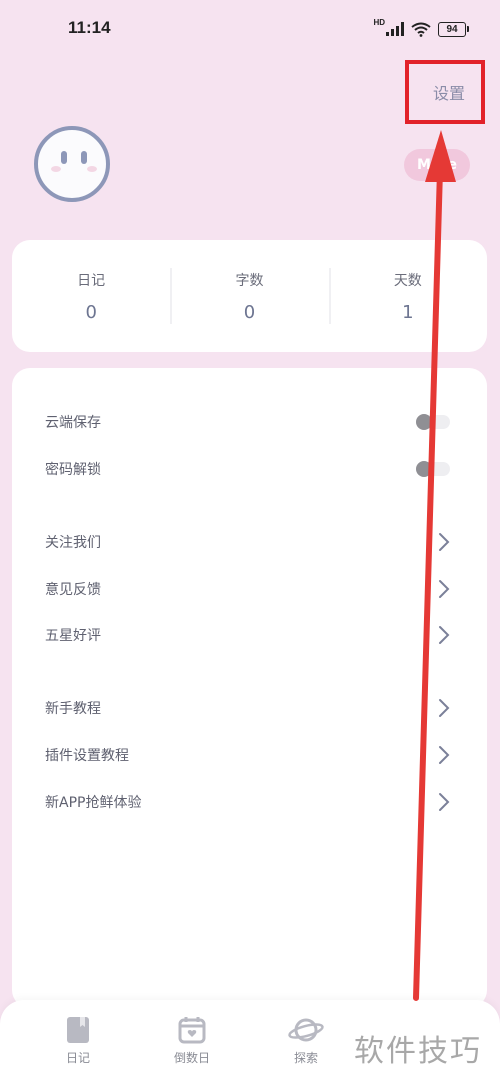 The height and width of the screenshot is (1084, 500). I want to click on calendar-icon, so click(192, 1030).